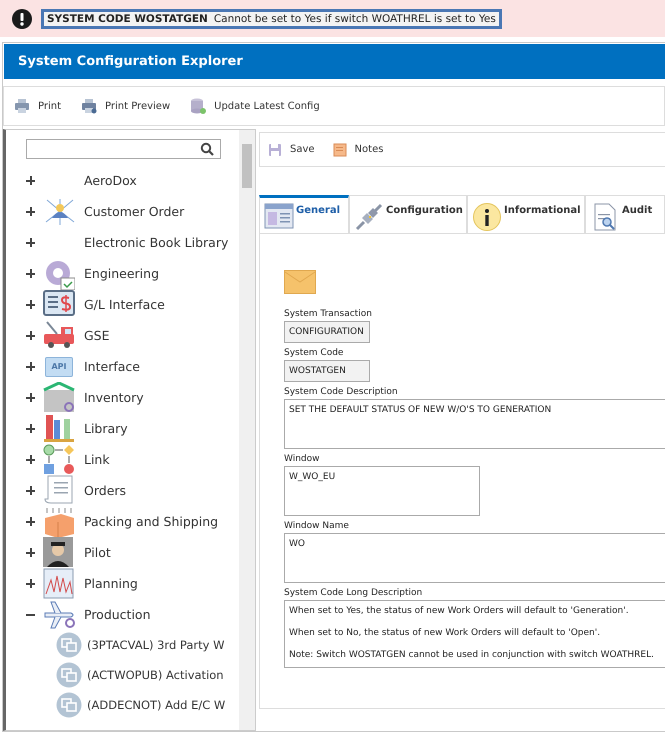 The image size is (665, 735). What do you see at coordinates (59, 428) in the screenshot?
I see `books-icon` at bounding box center [59, 428].